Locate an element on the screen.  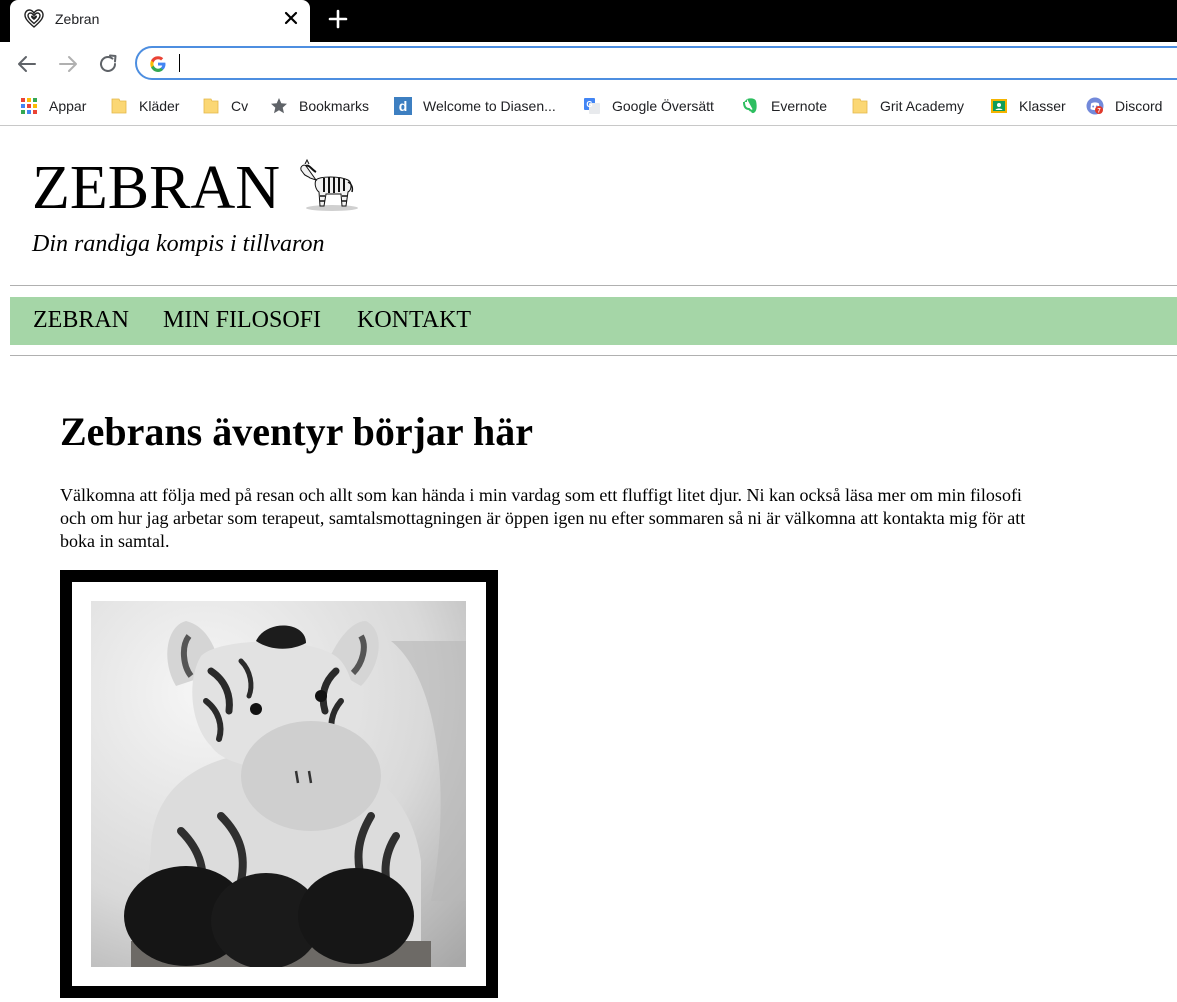
svg-text: d is located at coordinates (403, 106).